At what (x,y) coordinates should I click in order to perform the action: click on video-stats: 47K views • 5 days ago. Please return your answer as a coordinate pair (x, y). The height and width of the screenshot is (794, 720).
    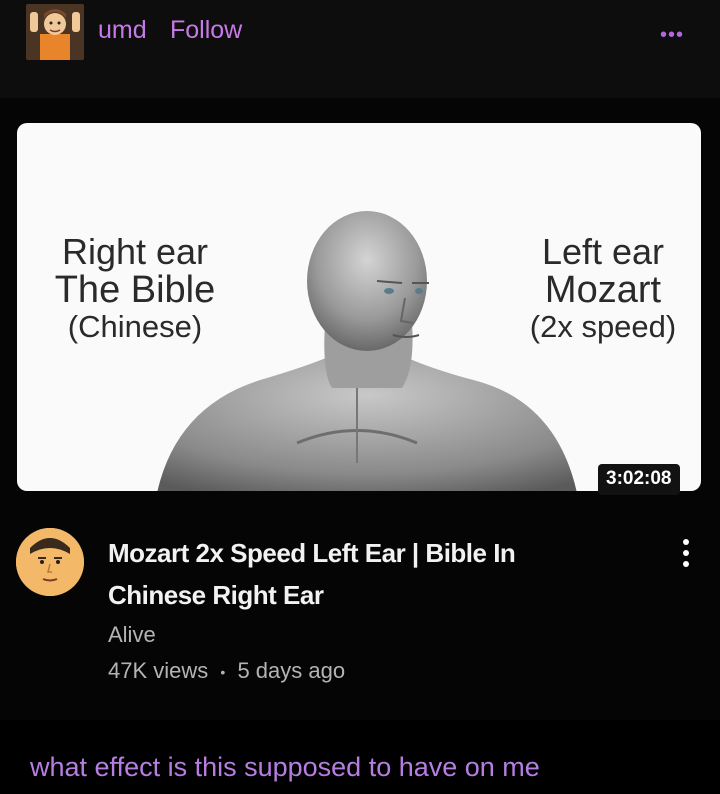
    Looking at the image, I should click on (226, 671).